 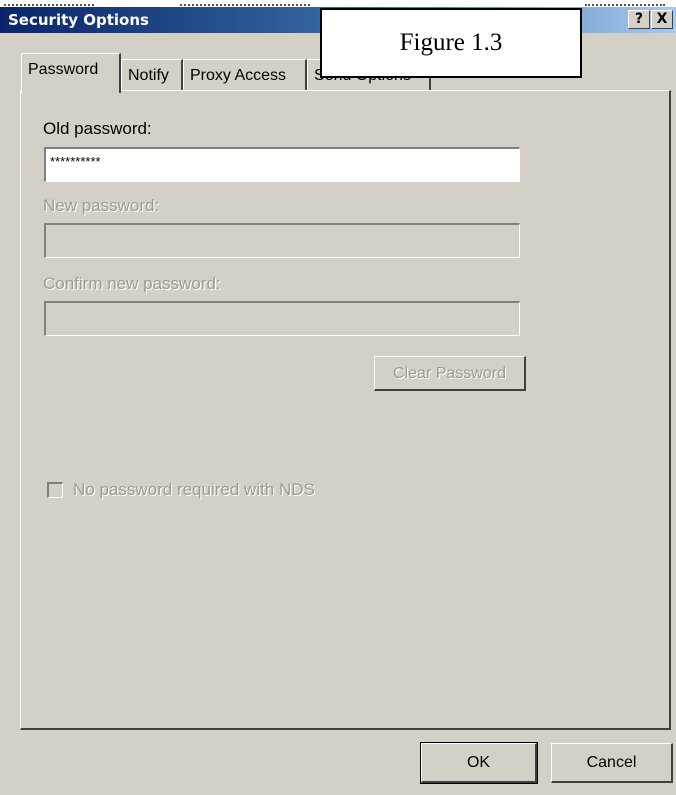 I want to click on clear-password-button: Clear Password, so click(x=450, y=373).